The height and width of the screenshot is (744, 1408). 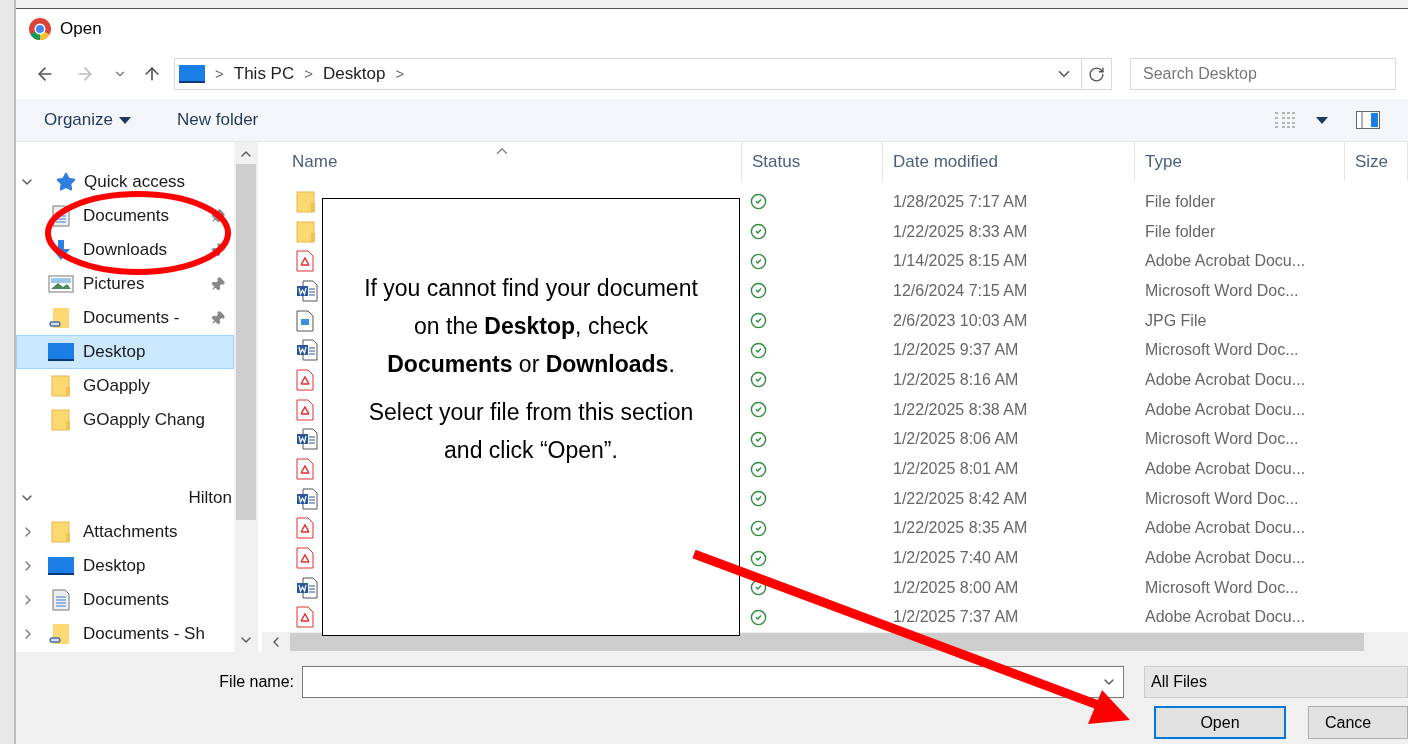 What do you see at coordinates (531, 431) in the screenshot?
I see `callout-text: Select your file from this section and click “Open”.` at bounding box center [531, 431].